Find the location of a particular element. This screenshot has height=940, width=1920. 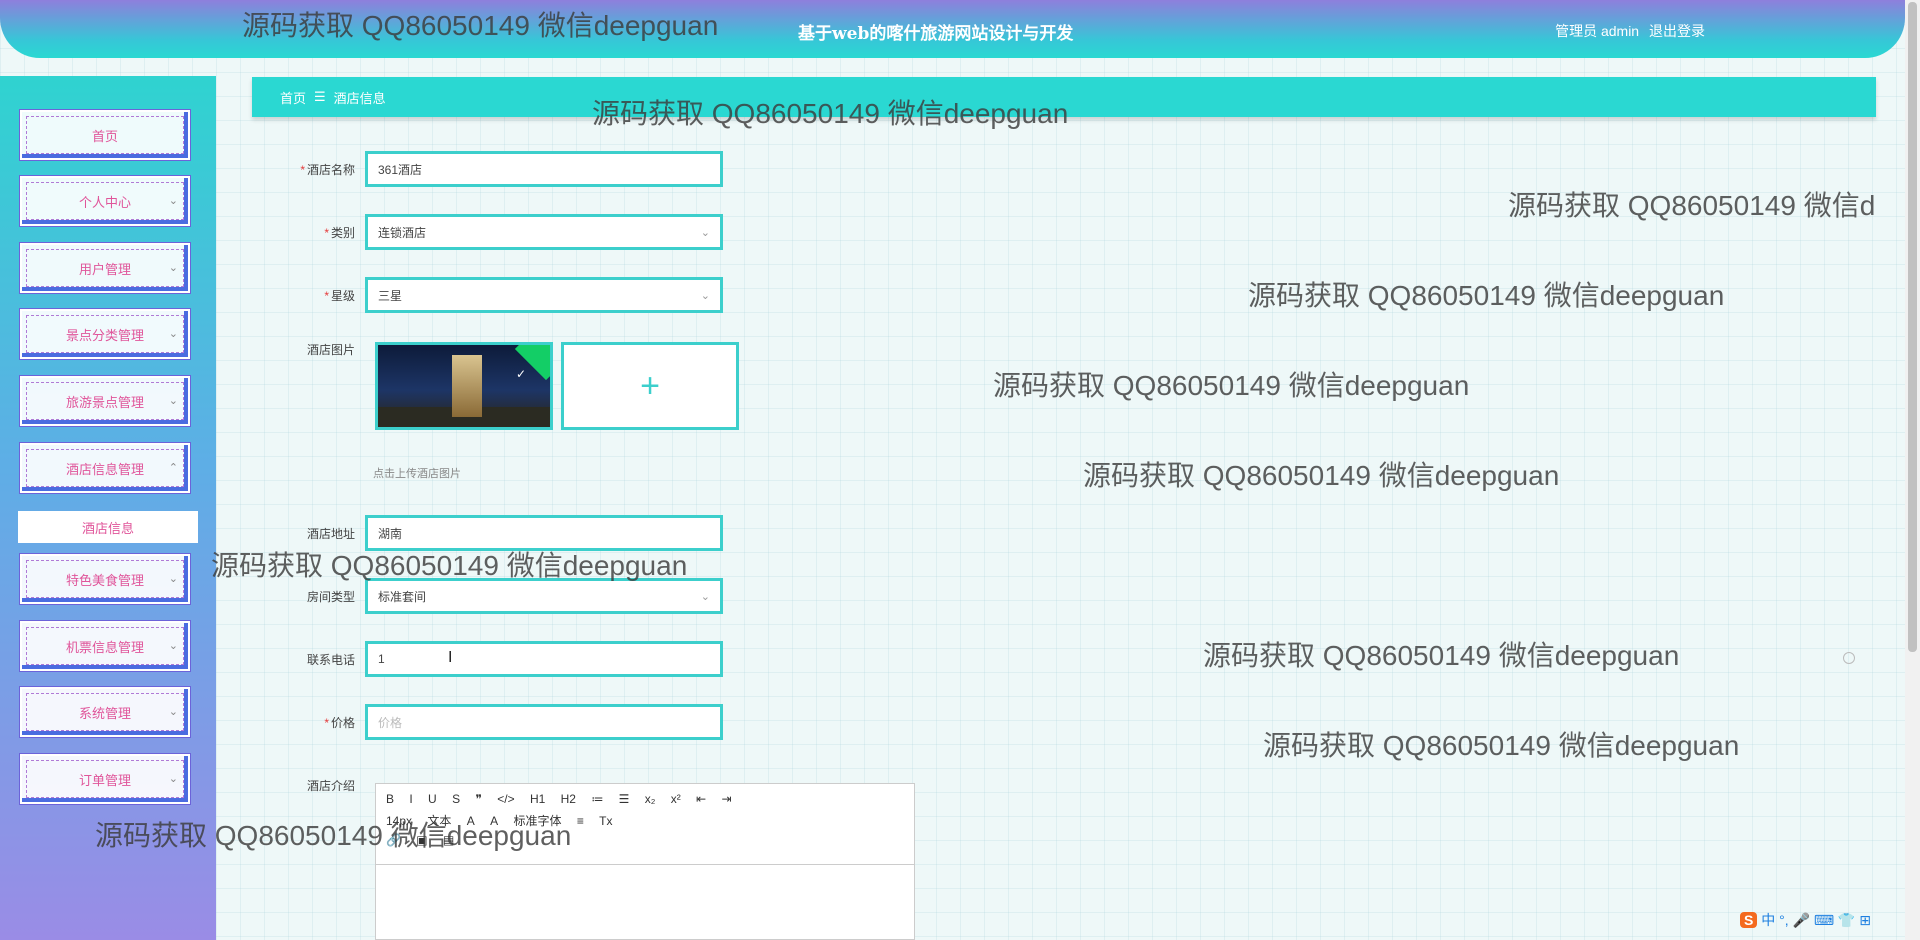

form-row-star: * 星级 三星 ⌄ is located at coordinates (496, 295).